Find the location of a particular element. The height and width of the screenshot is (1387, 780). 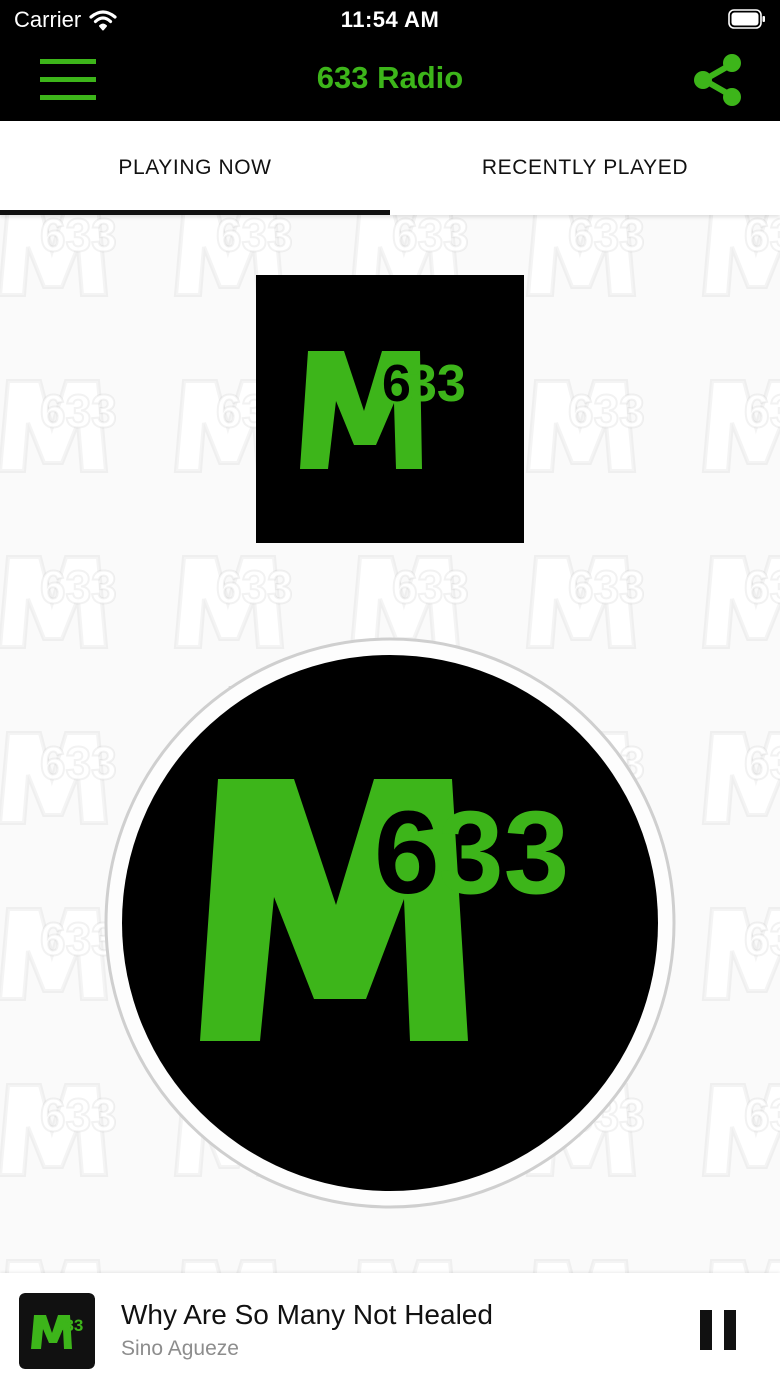

pause-button is located at coordinates (718, 1330).